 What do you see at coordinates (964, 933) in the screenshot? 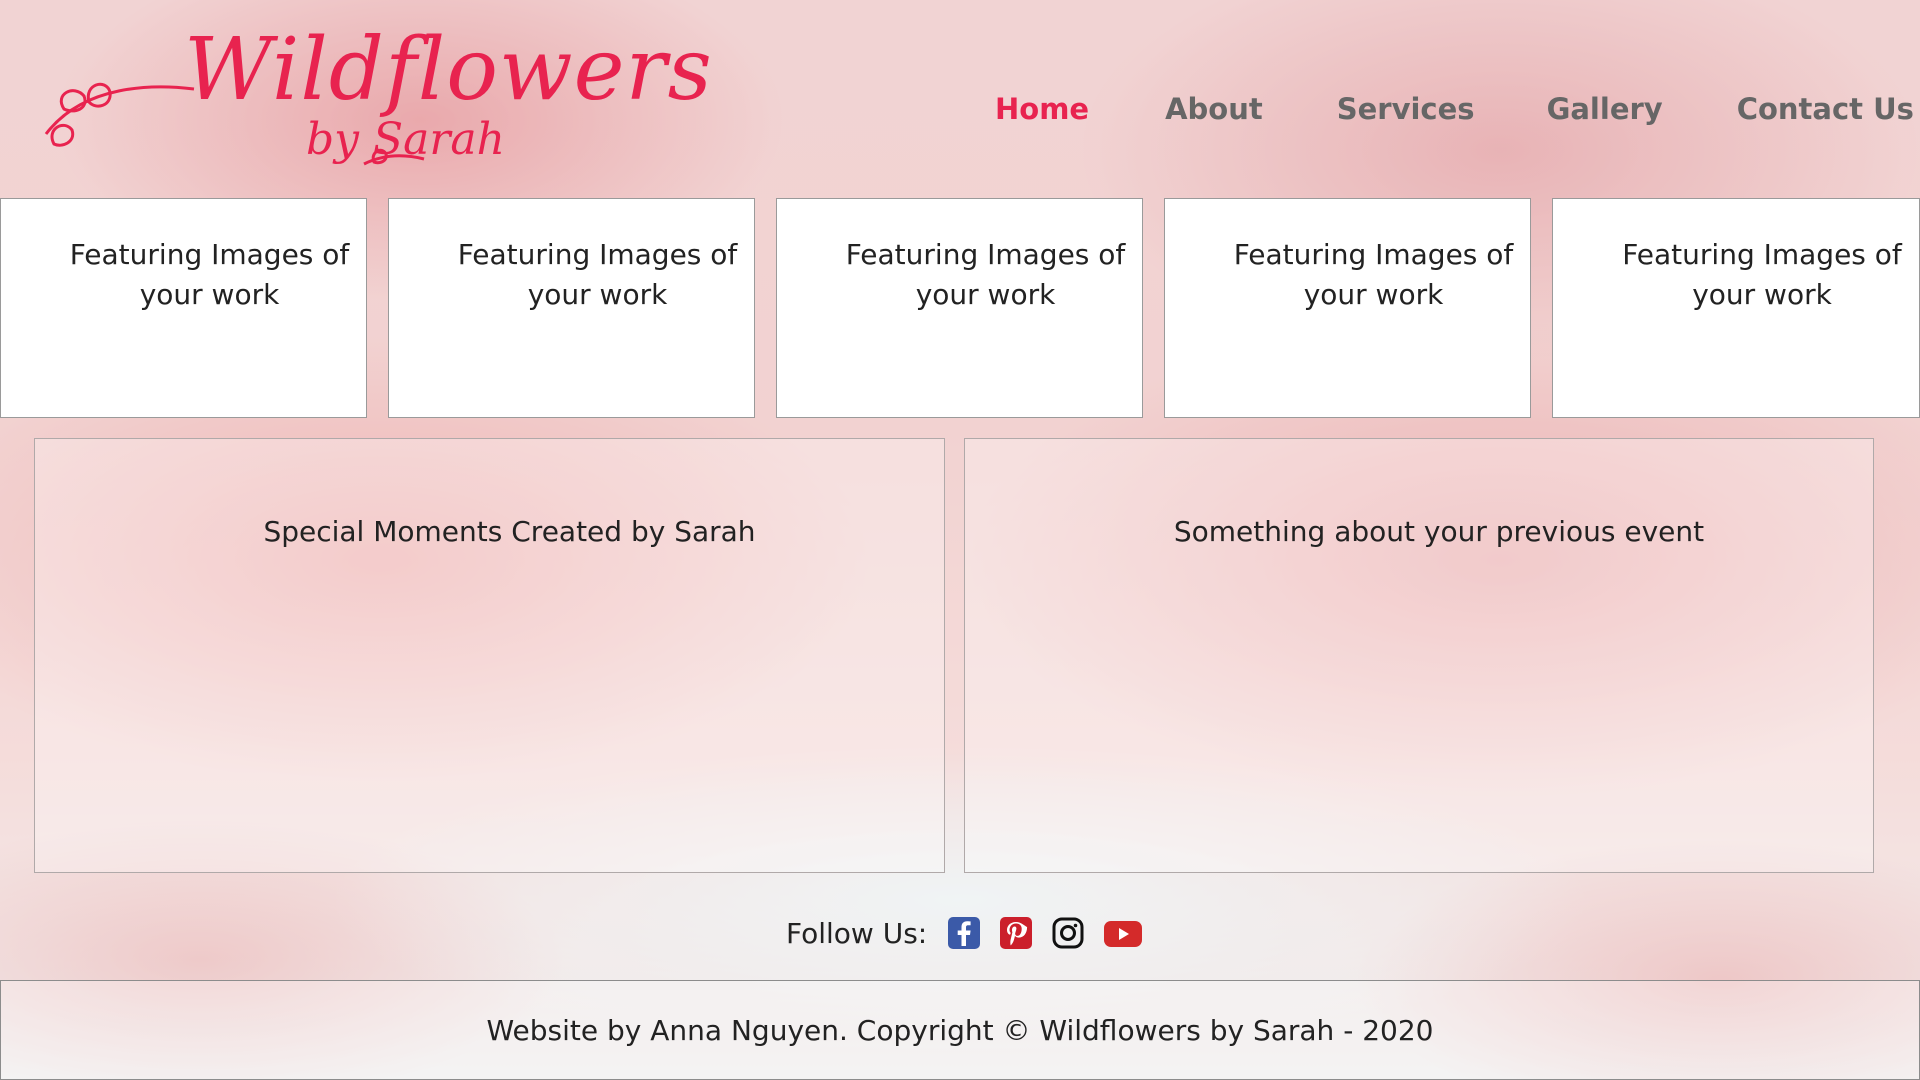
I see `facebook-icon` at bounding box center [964, 933].